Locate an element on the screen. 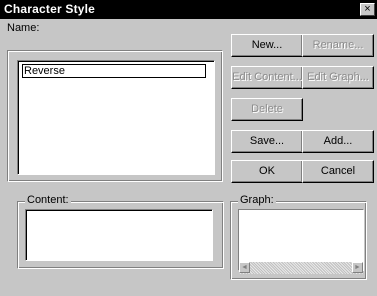 The width and height of the screenshot is (377, 296). content-label: Content: is located at coordinates (48, 200).